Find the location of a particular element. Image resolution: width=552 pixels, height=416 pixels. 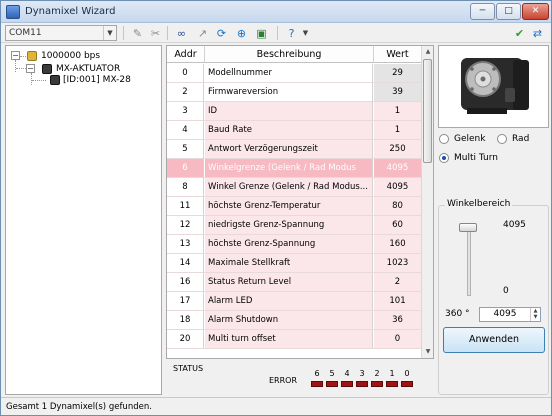

radio-label: Rad is located at coordinates (521, 139).